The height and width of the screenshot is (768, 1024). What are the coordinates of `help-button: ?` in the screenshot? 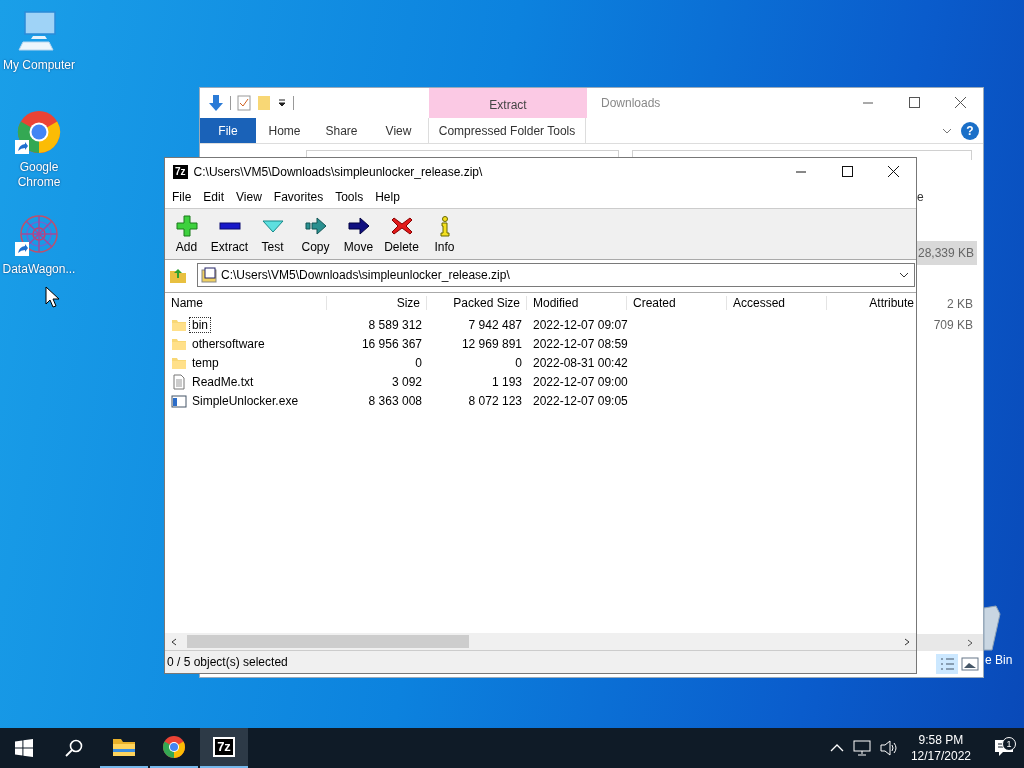 It's located at (970, 130).